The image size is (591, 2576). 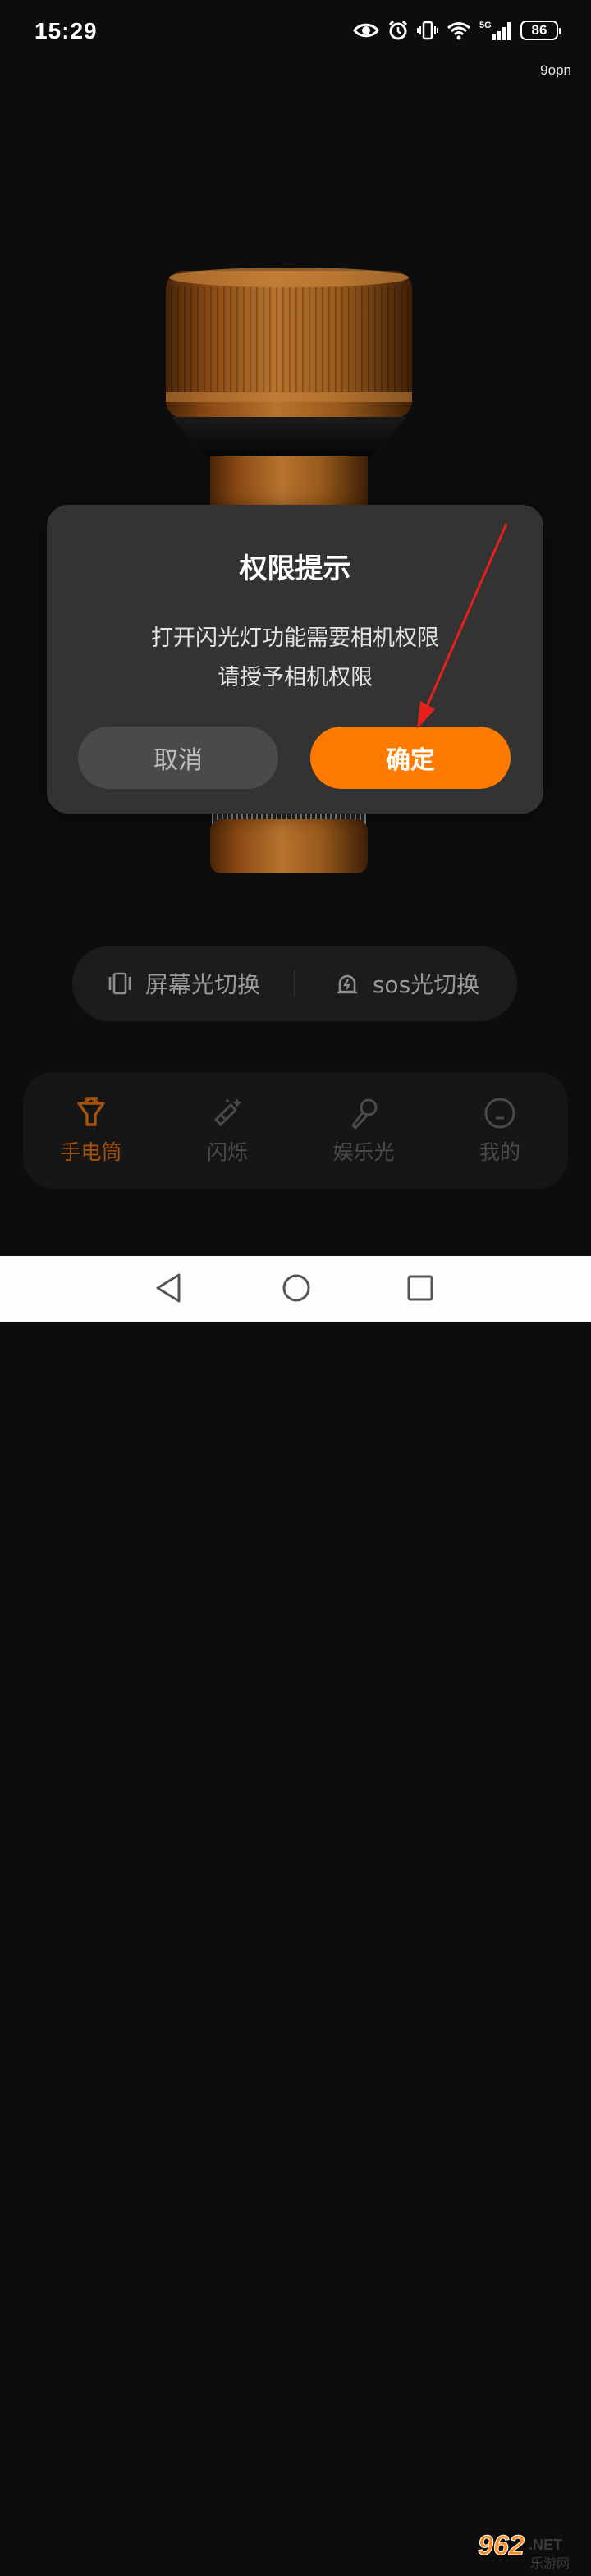 What do you see at coordinates (178, 758) in the screenshot?
I see `cancel-button: 取消` at bounding box center [178, 758].